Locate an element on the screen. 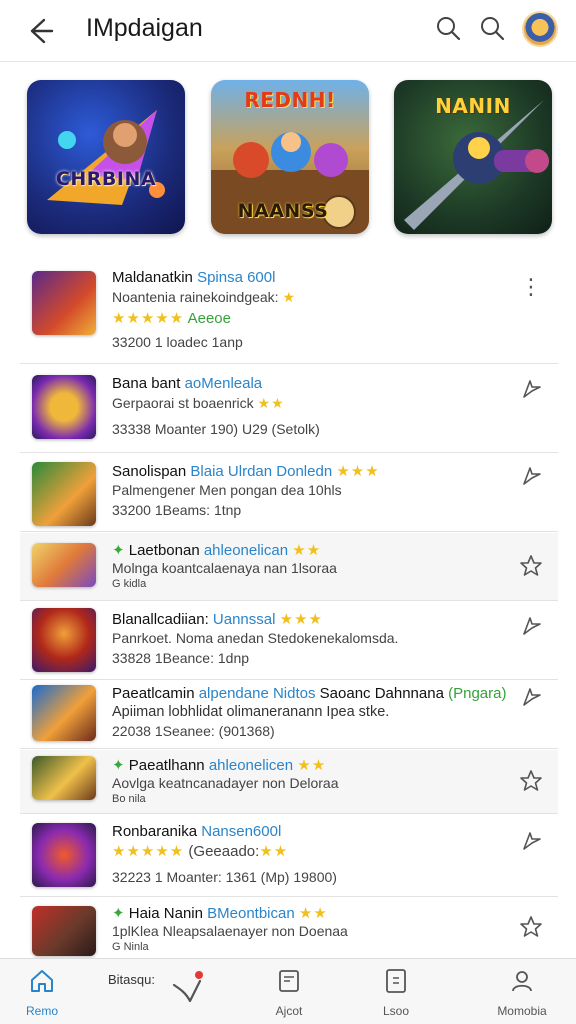 This screenshot has width=576, height=1024. item-title: ✦ Haia Nanin BMeontbican ★★ is located at coordinates (220, 913).